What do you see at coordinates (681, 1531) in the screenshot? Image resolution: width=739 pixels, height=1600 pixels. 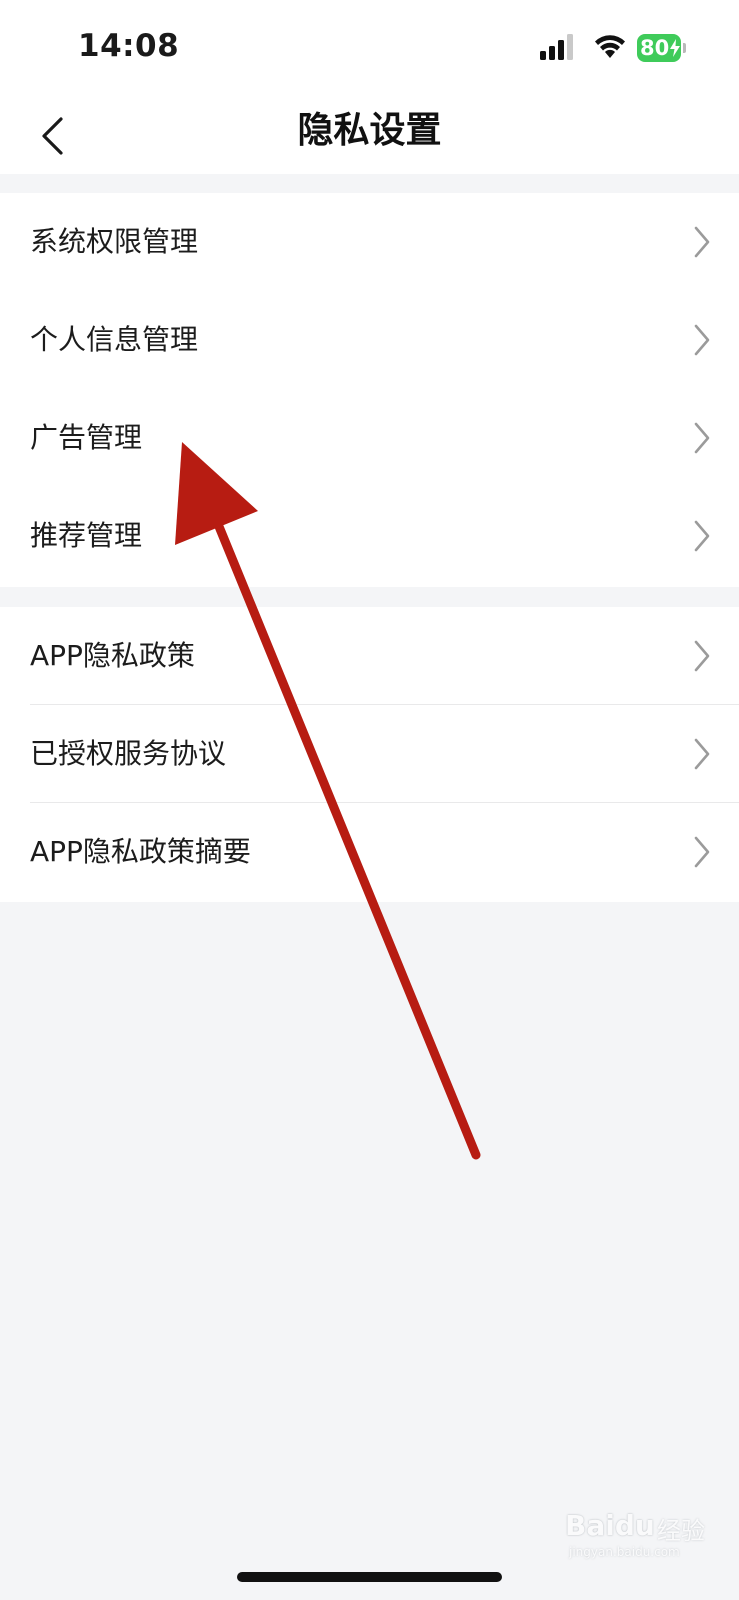 I see `watermark-brand: 经验` at bounding box center [681, 1531].